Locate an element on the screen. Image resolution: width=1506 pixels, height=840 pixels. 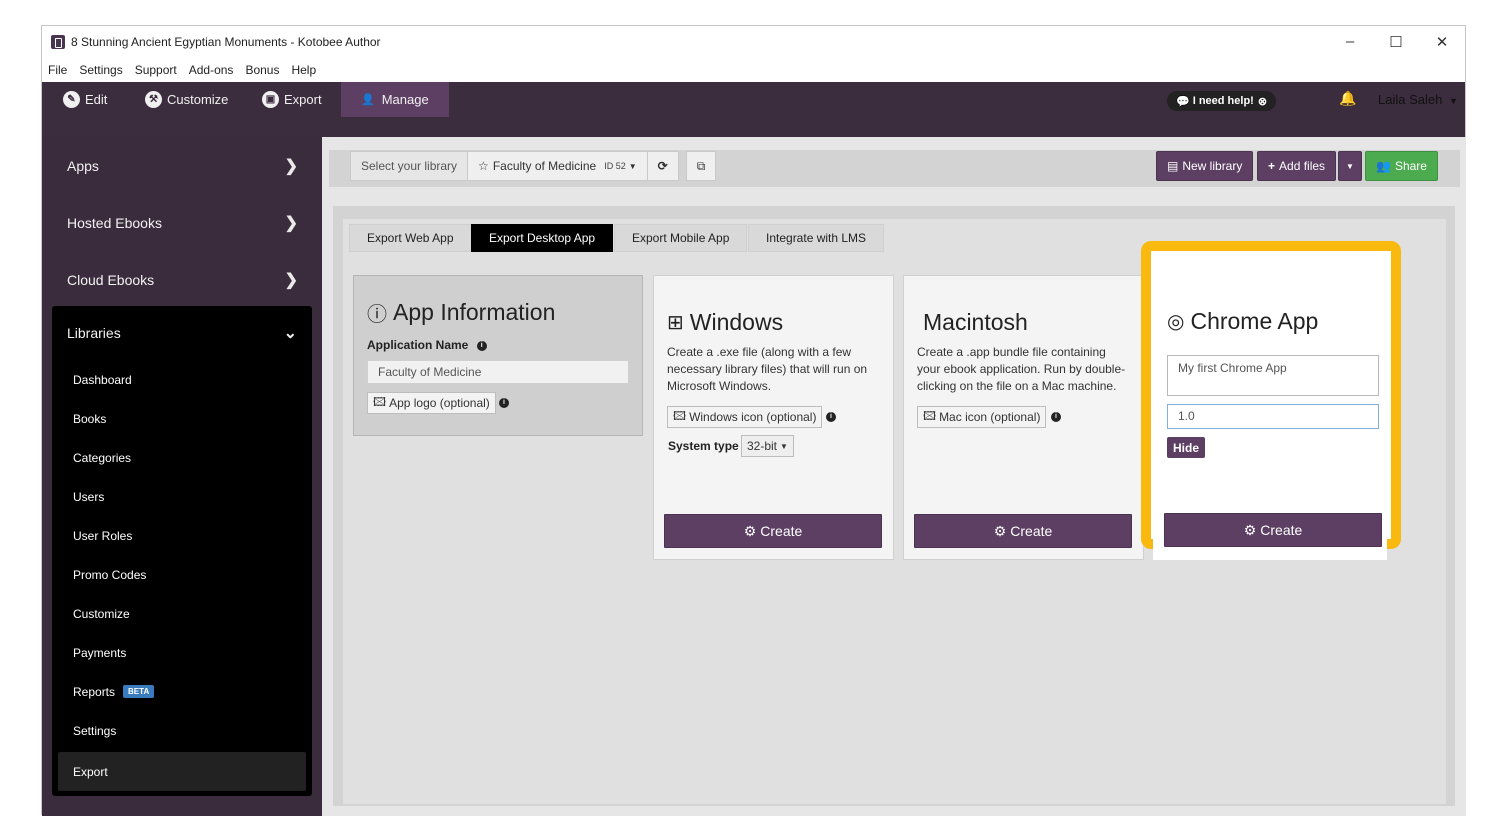
hide-button: Hide is located at coordinates (1186, 447).